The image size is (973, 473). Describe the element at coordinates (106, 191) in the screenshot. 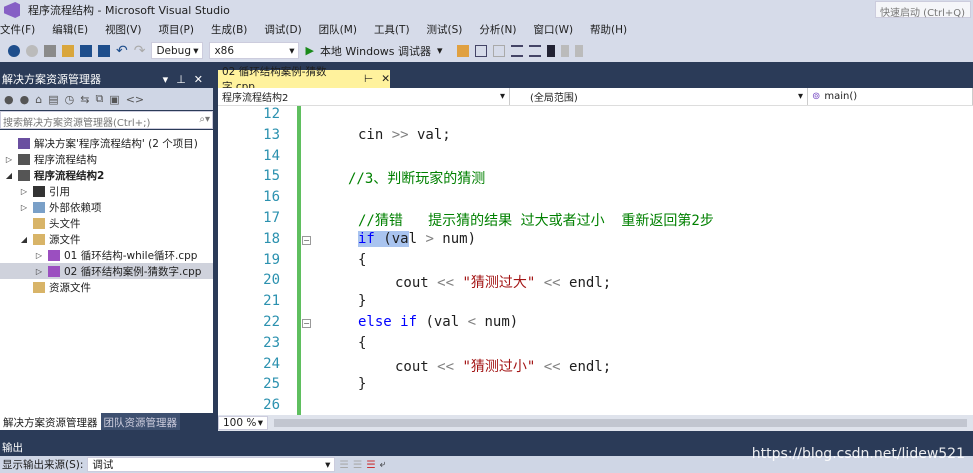

I see `tree-node: ▷ 引用` at that location.